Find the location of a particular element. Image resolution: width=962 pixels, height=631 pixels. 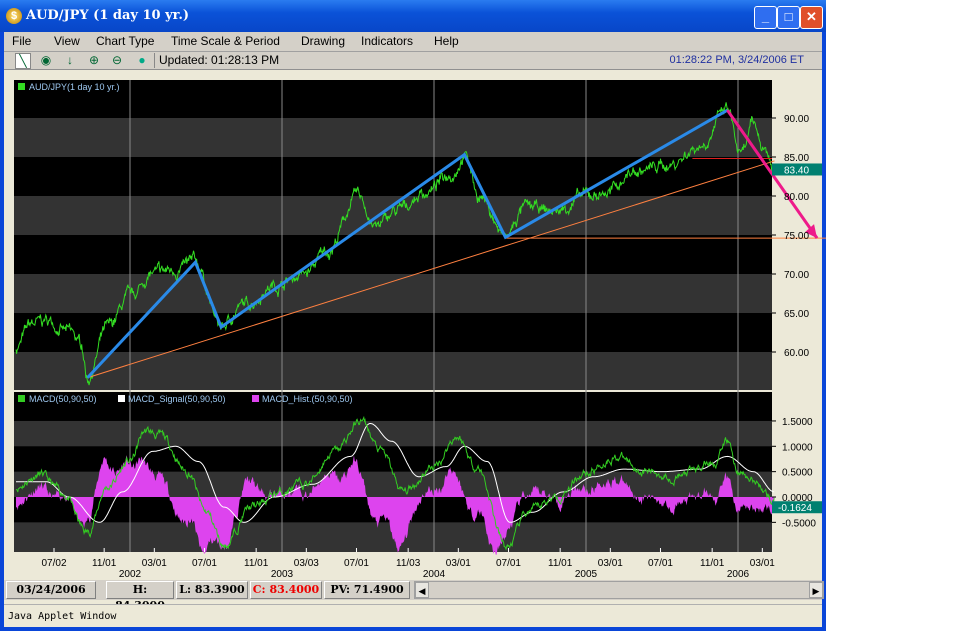

hist-legend-label: MACD_Hist.(50,90,50) is located at coordinates (307, 399).